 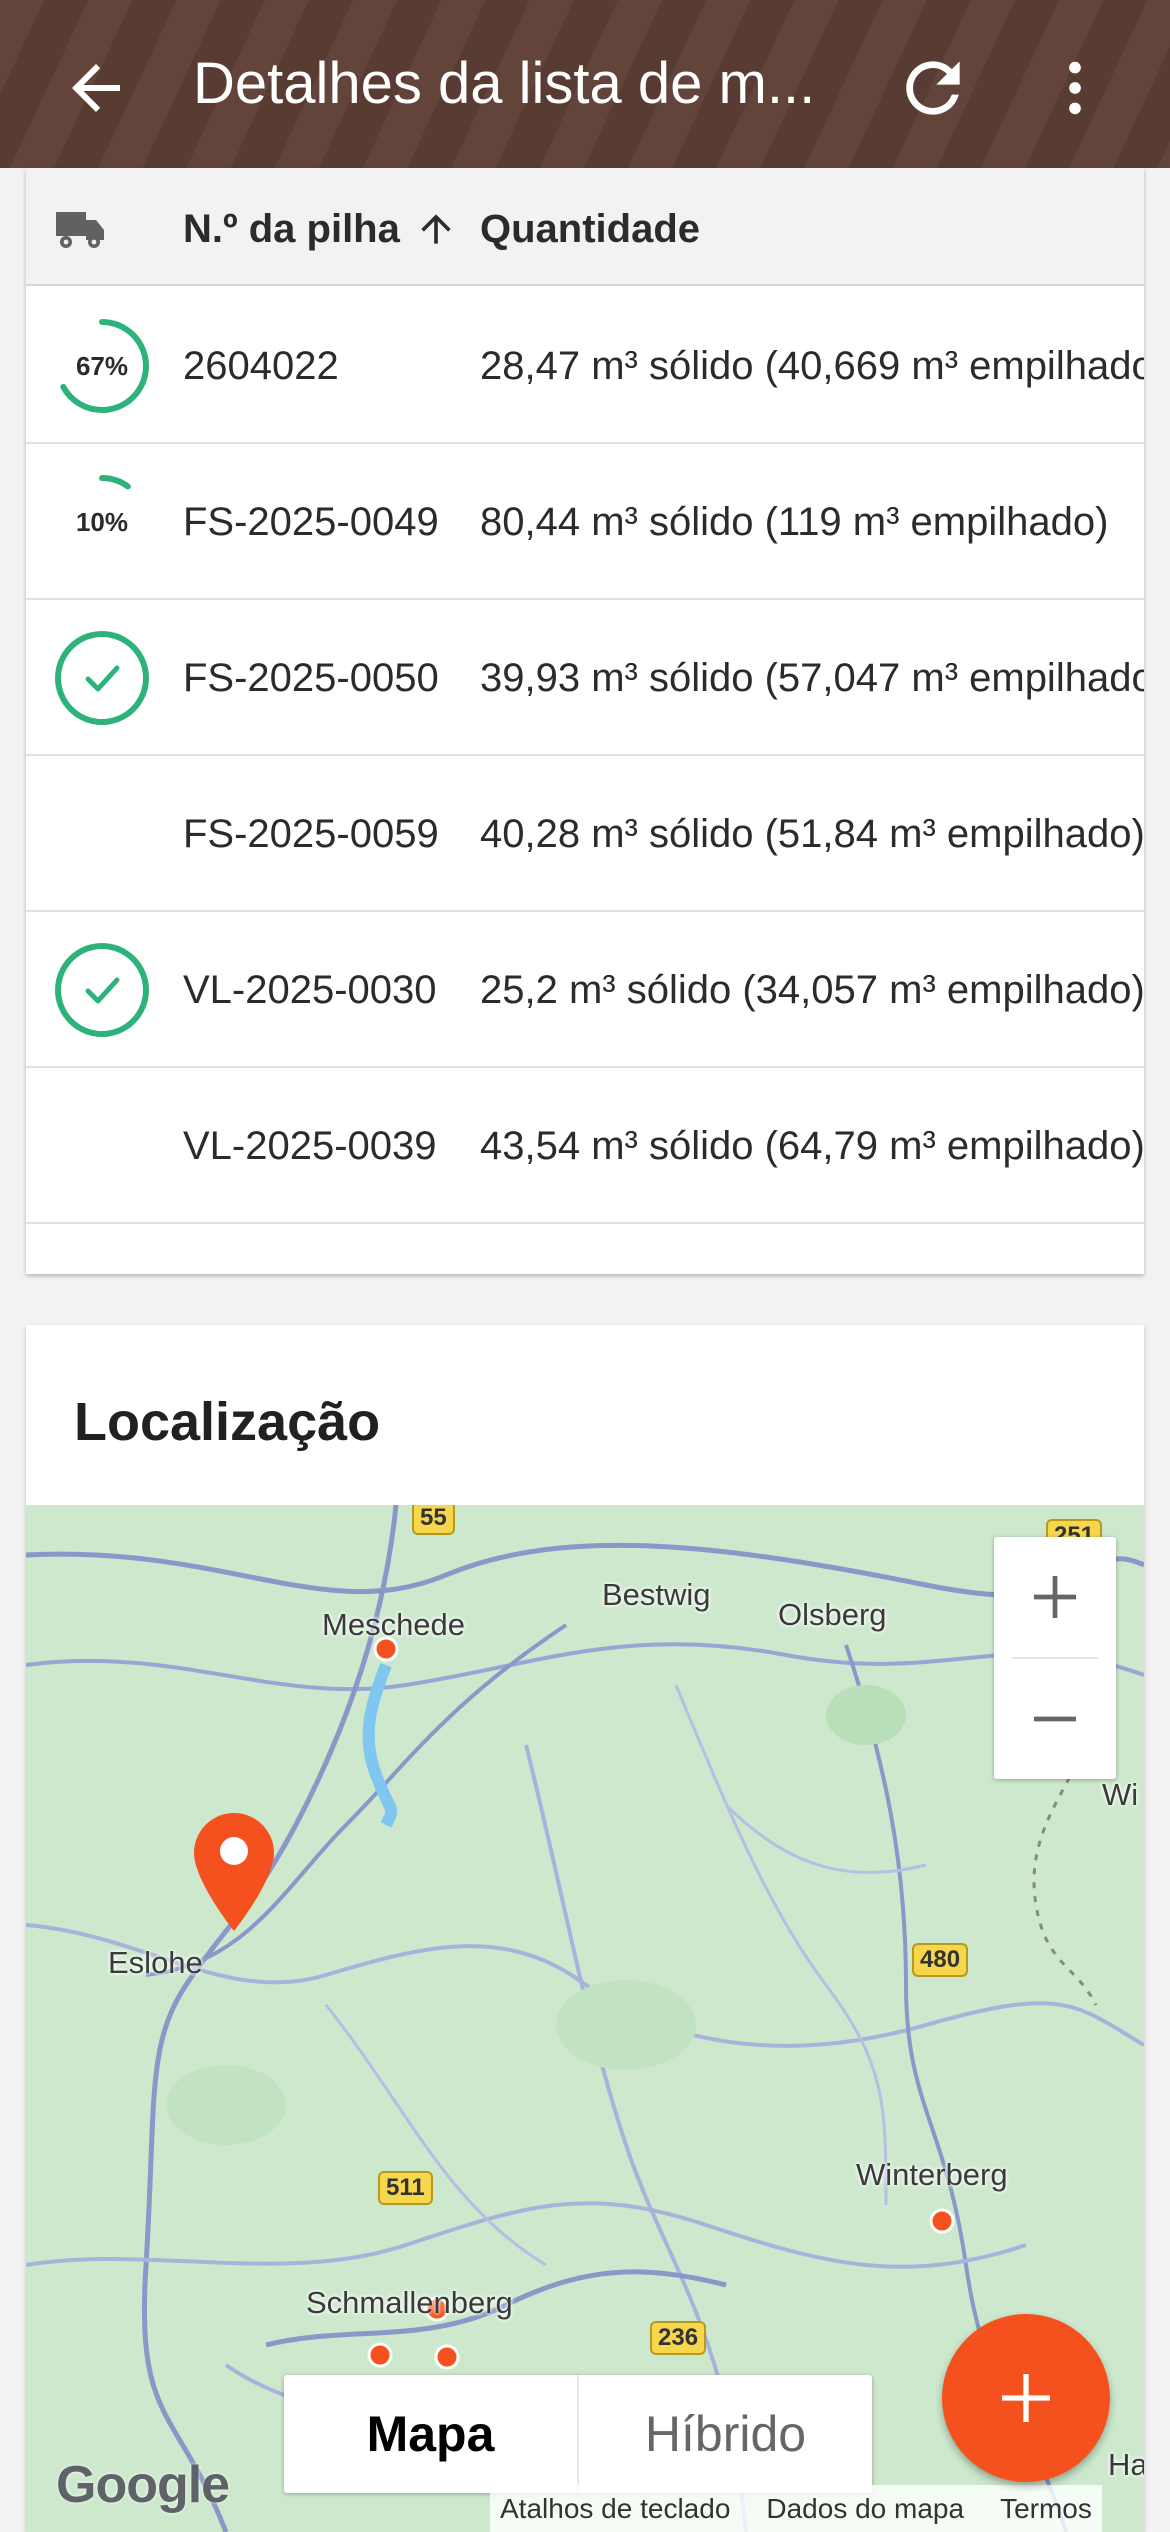 I want to click on back-button, so click(x=96, y=88).